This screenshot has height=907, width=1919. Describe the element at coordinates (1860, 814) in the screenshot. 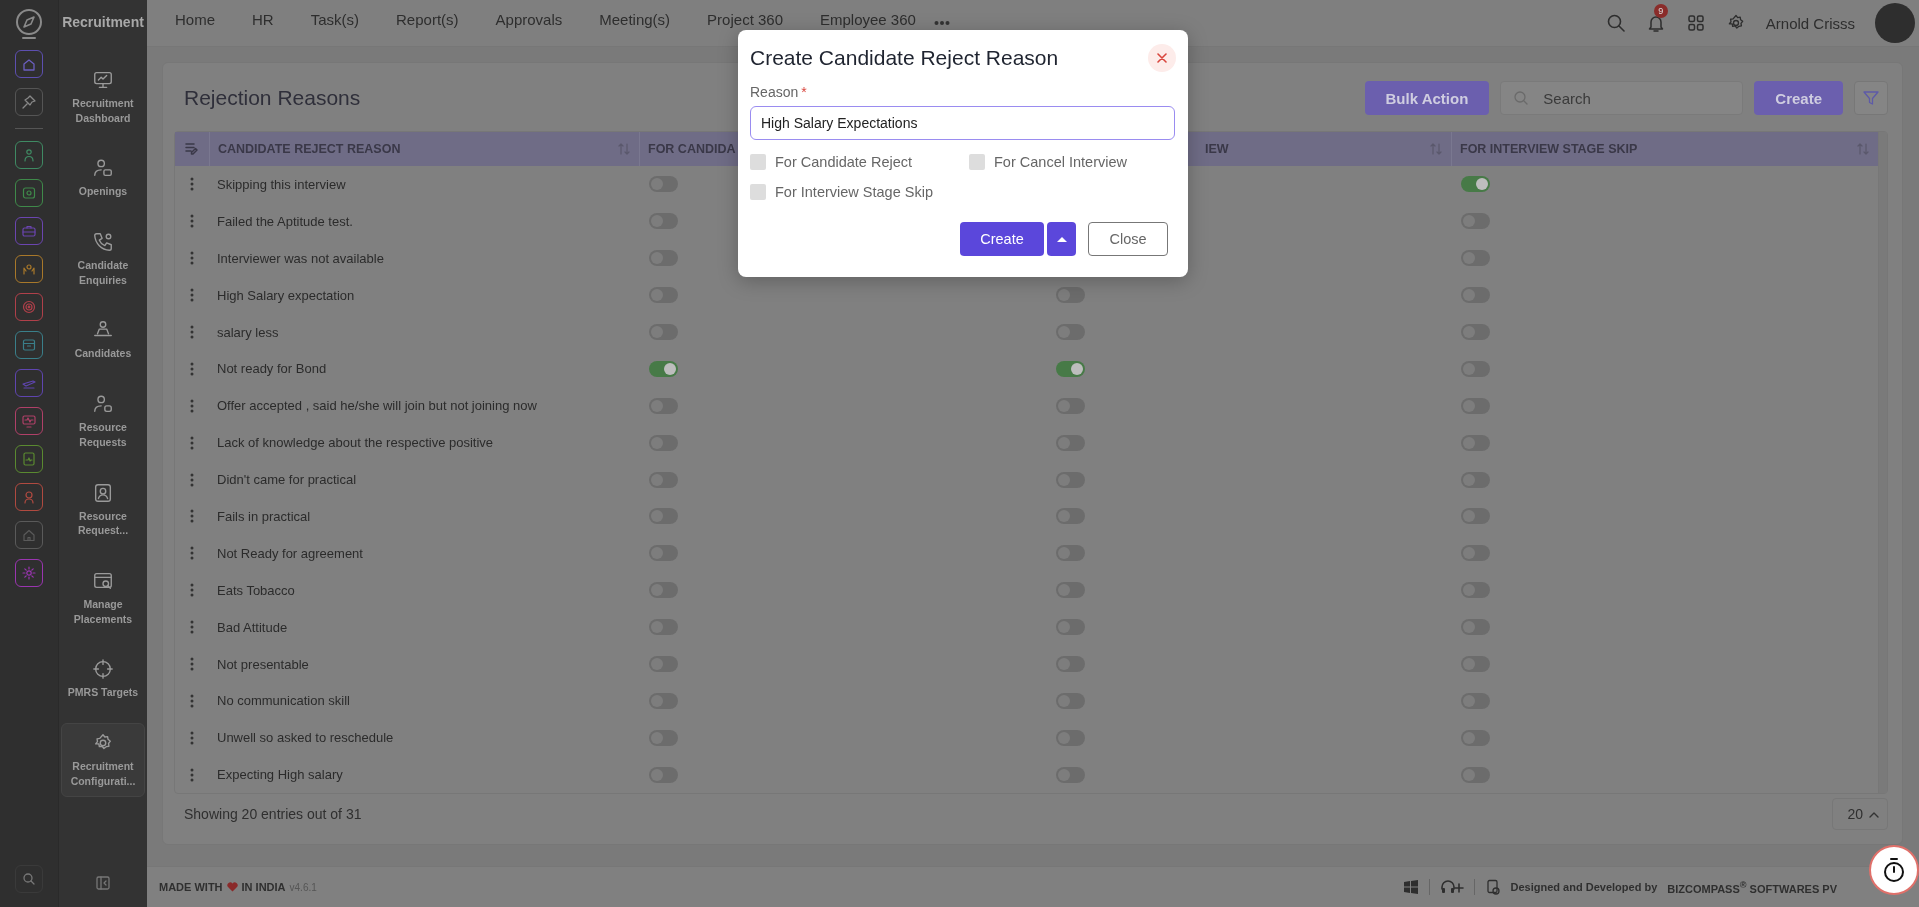

I see `page-size-select: 20` at that location.